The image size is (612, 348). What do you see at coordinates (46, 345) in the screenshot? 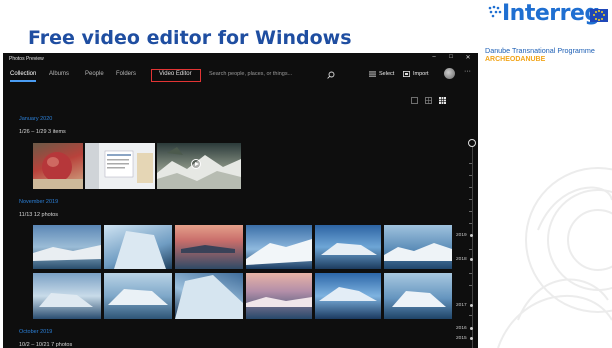
I see `section-subheading-october-2019: 10/2 – 10/21 7 photos` at bounding box center [46, 345].